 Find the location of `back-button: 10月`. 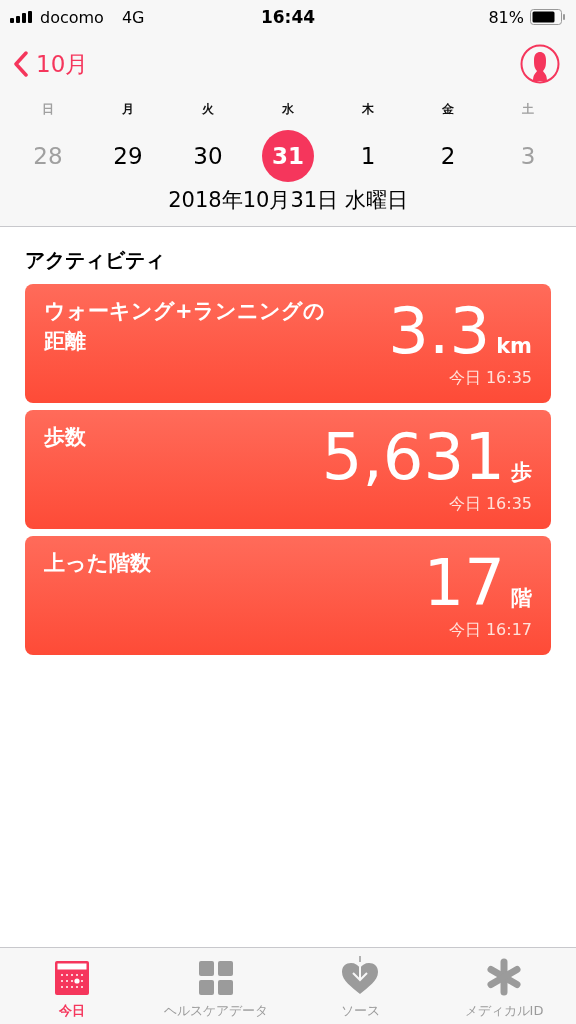

back-button: 10月 is located at coordinates (51, 64).